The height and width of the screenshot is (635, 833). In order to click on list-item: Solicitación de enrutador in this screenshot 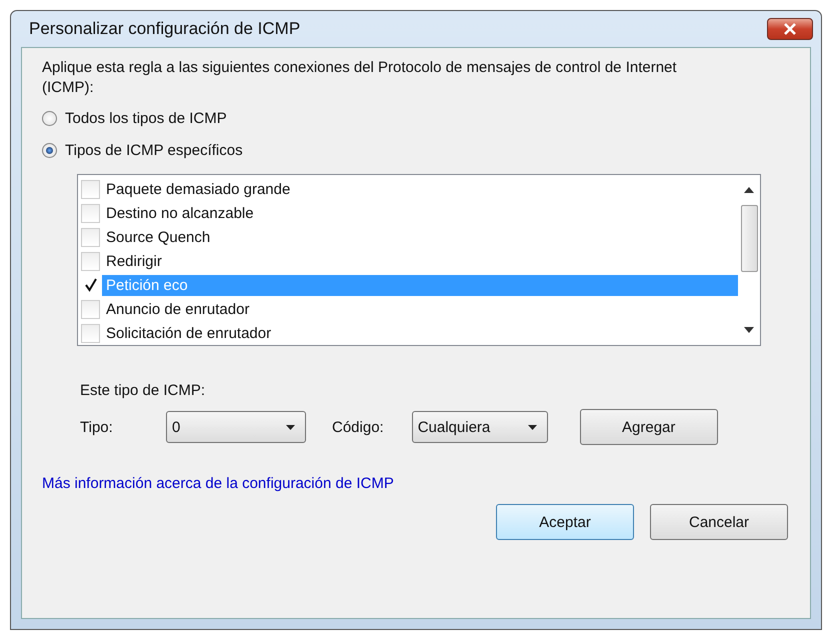, I will do `click(420, 333)`.